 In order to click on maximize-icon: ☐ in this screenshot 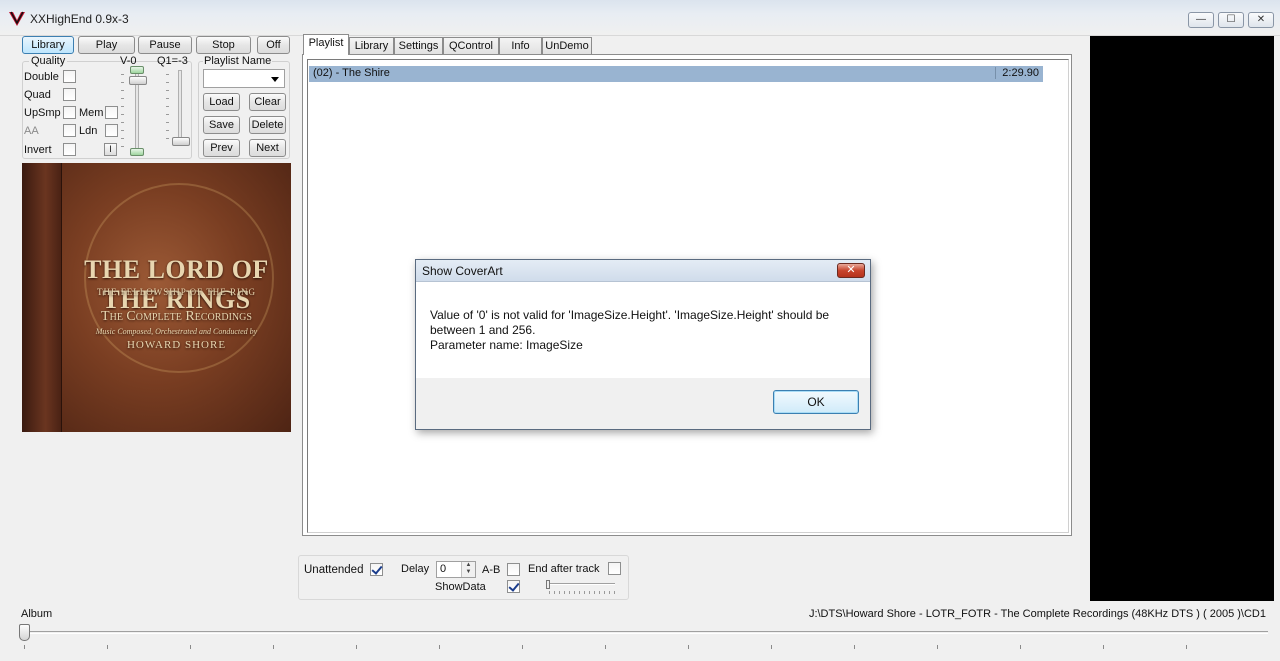, I will do `click(1231, 19)`.